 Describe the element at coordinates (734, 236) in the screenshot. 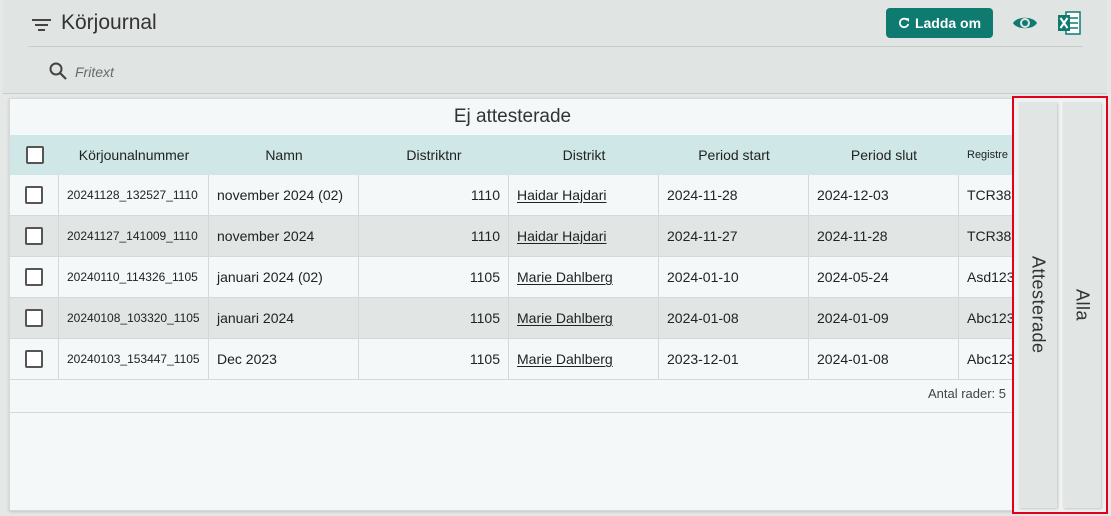

I see `cell-period-start: 2024-11-27` at that location.